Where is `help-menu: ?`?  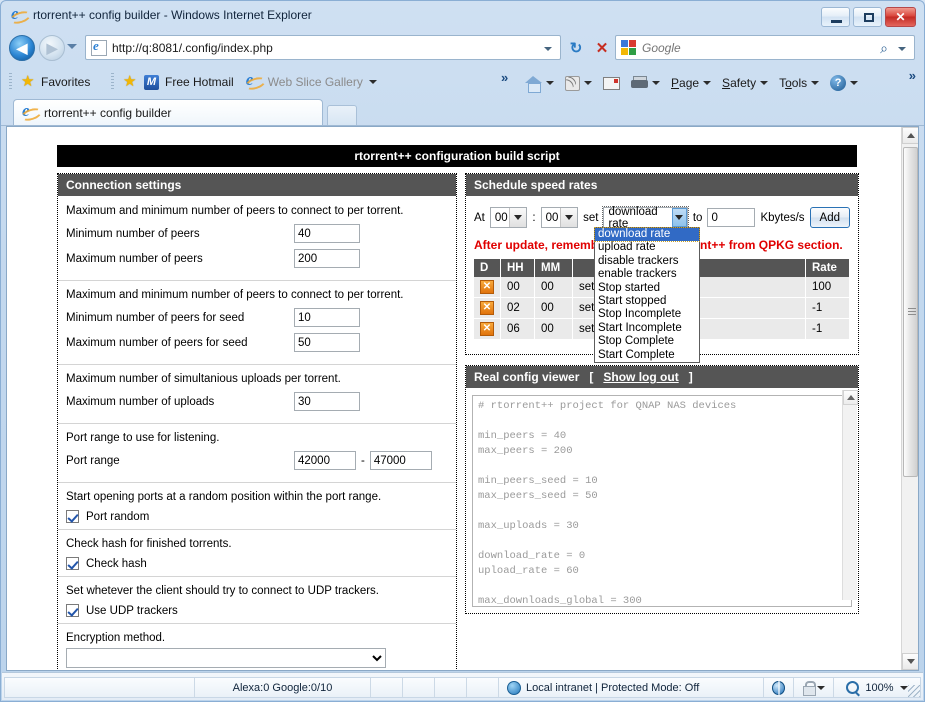 help-menu: ? is located at coordinates (844, 83).